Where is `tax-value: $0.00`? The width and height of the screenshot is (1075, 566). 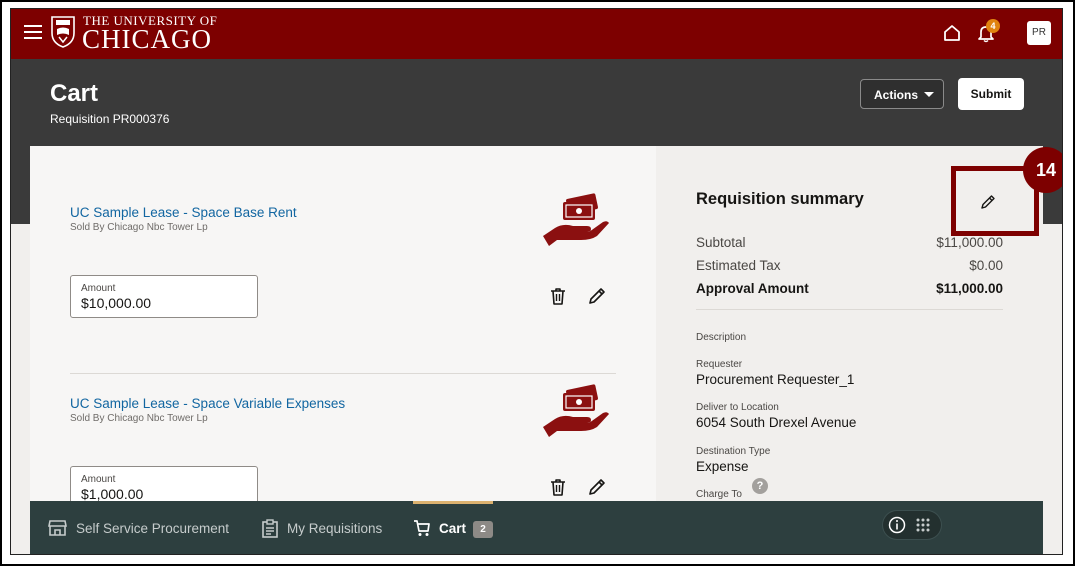 tax-value: $0.00 is located at coordinates (986, 265).